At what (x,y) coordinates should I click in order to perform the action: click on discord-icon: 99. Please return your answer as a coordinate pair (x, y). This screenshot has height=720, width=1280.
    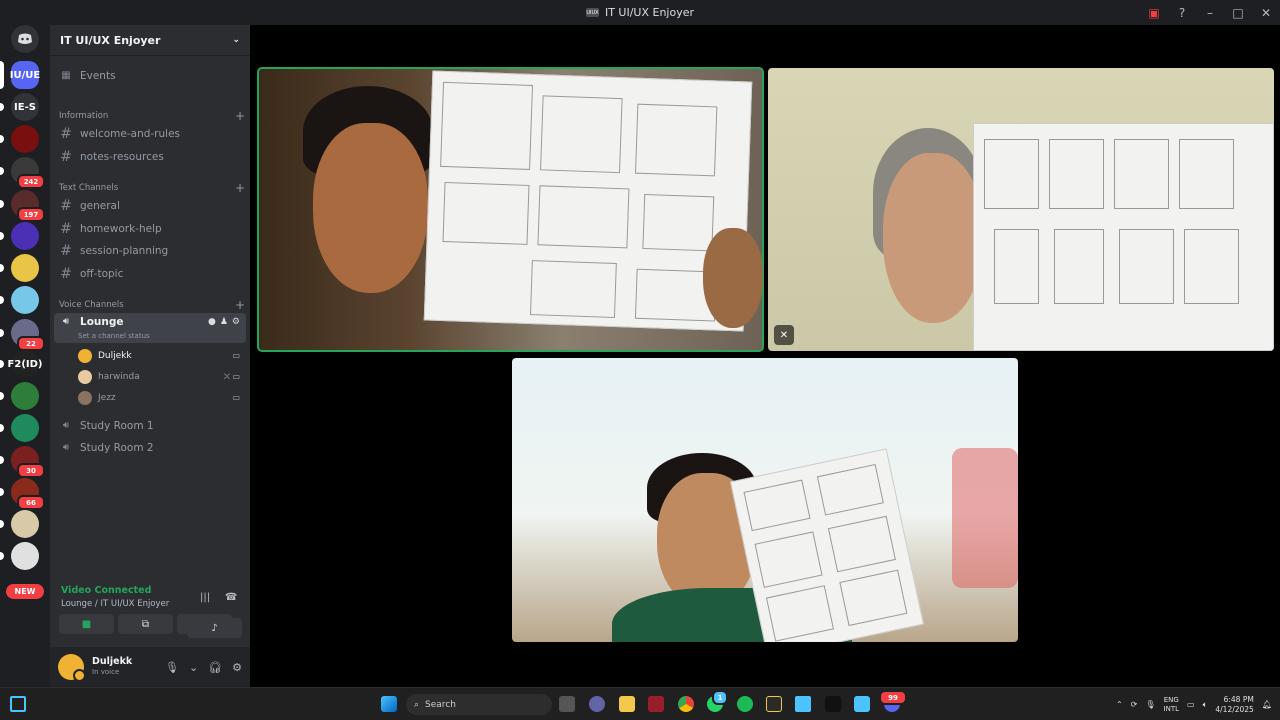
    Looking at the image, I should click on (893, 701).